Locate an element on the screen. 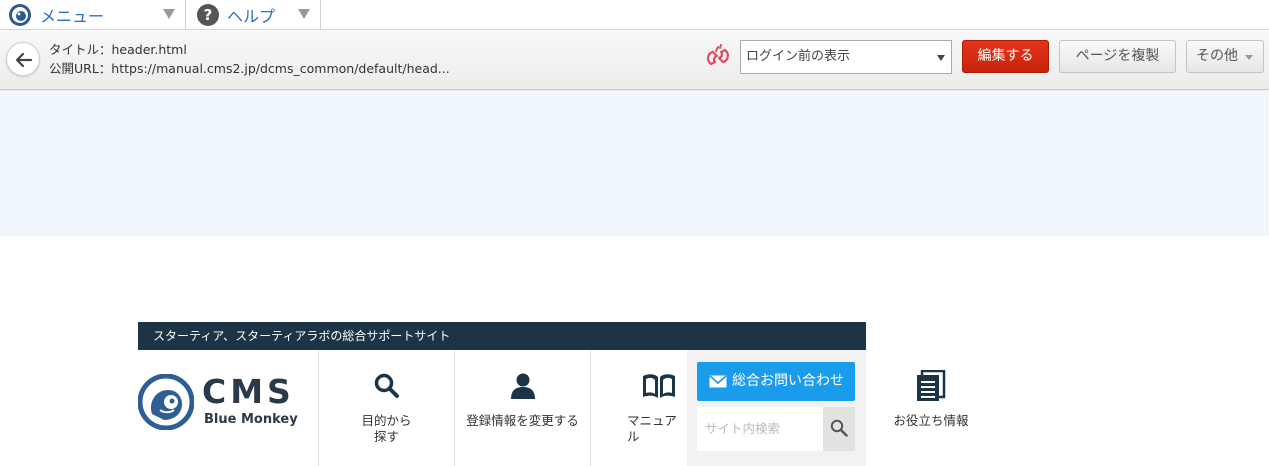 The image size is (1269, 466). duplicate-page-button: ページを複製 is located at coordinates (1117, 56).